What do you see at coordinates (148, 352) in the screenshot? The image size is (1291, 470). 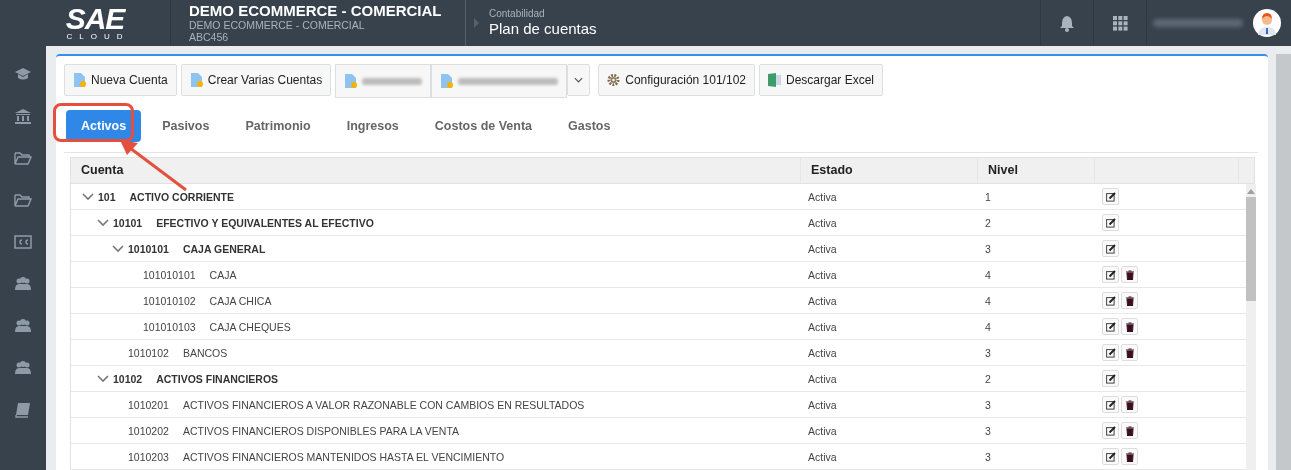 I see `account-code: 1010102` at bounding box center [148, 352].